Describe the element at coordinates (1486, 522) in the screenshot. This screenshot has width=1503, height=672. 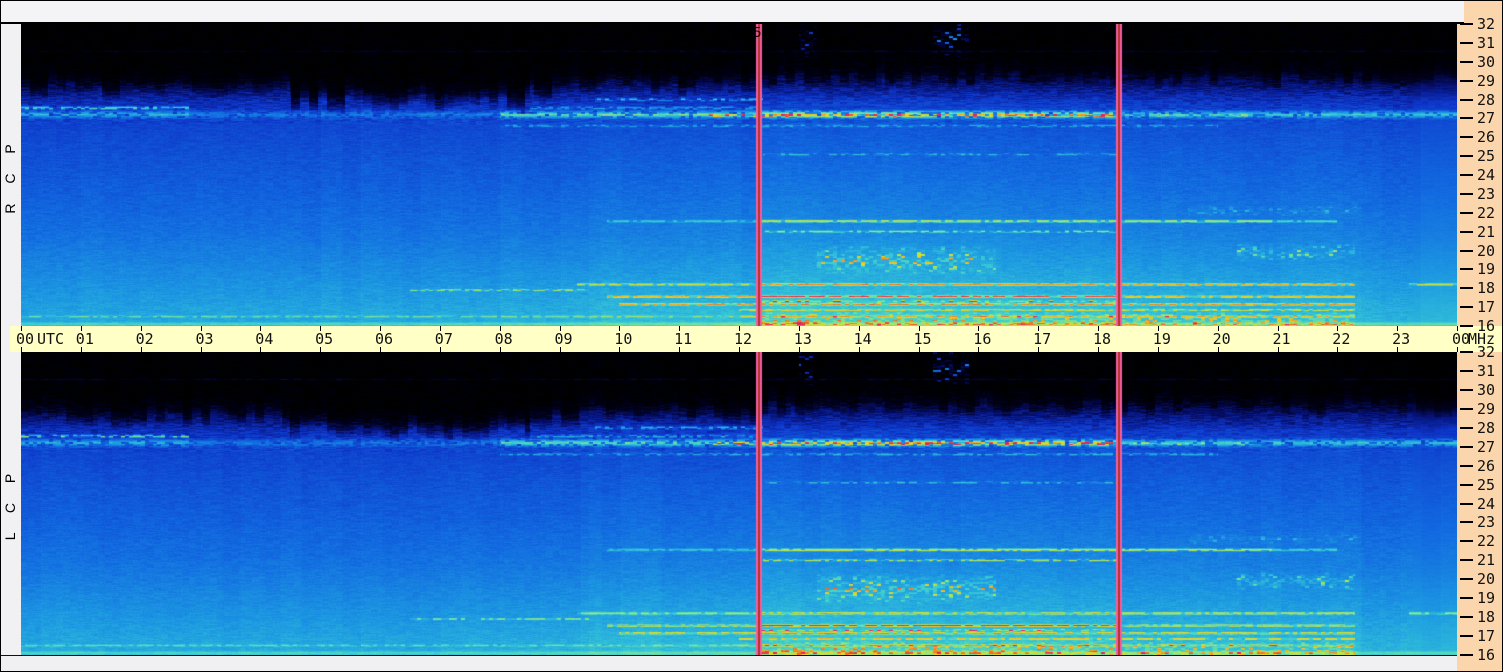
I see `freq-label: 23` at that location.